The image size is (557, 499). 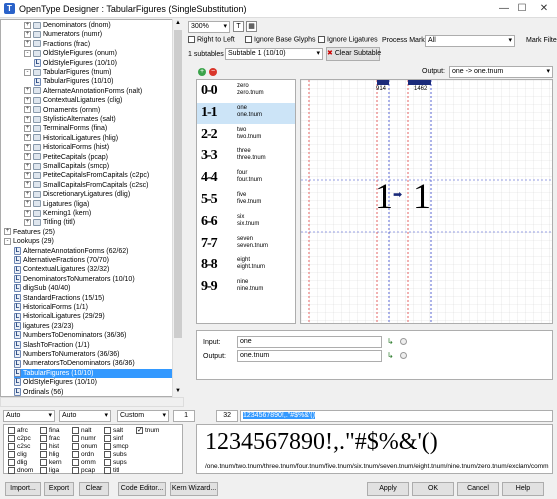 What do you see at coordinates (98, 92) in the screenshot?
I see `tree-item: + AlternateAnnotationForms (nalt)` at bounding box center [98, 92].